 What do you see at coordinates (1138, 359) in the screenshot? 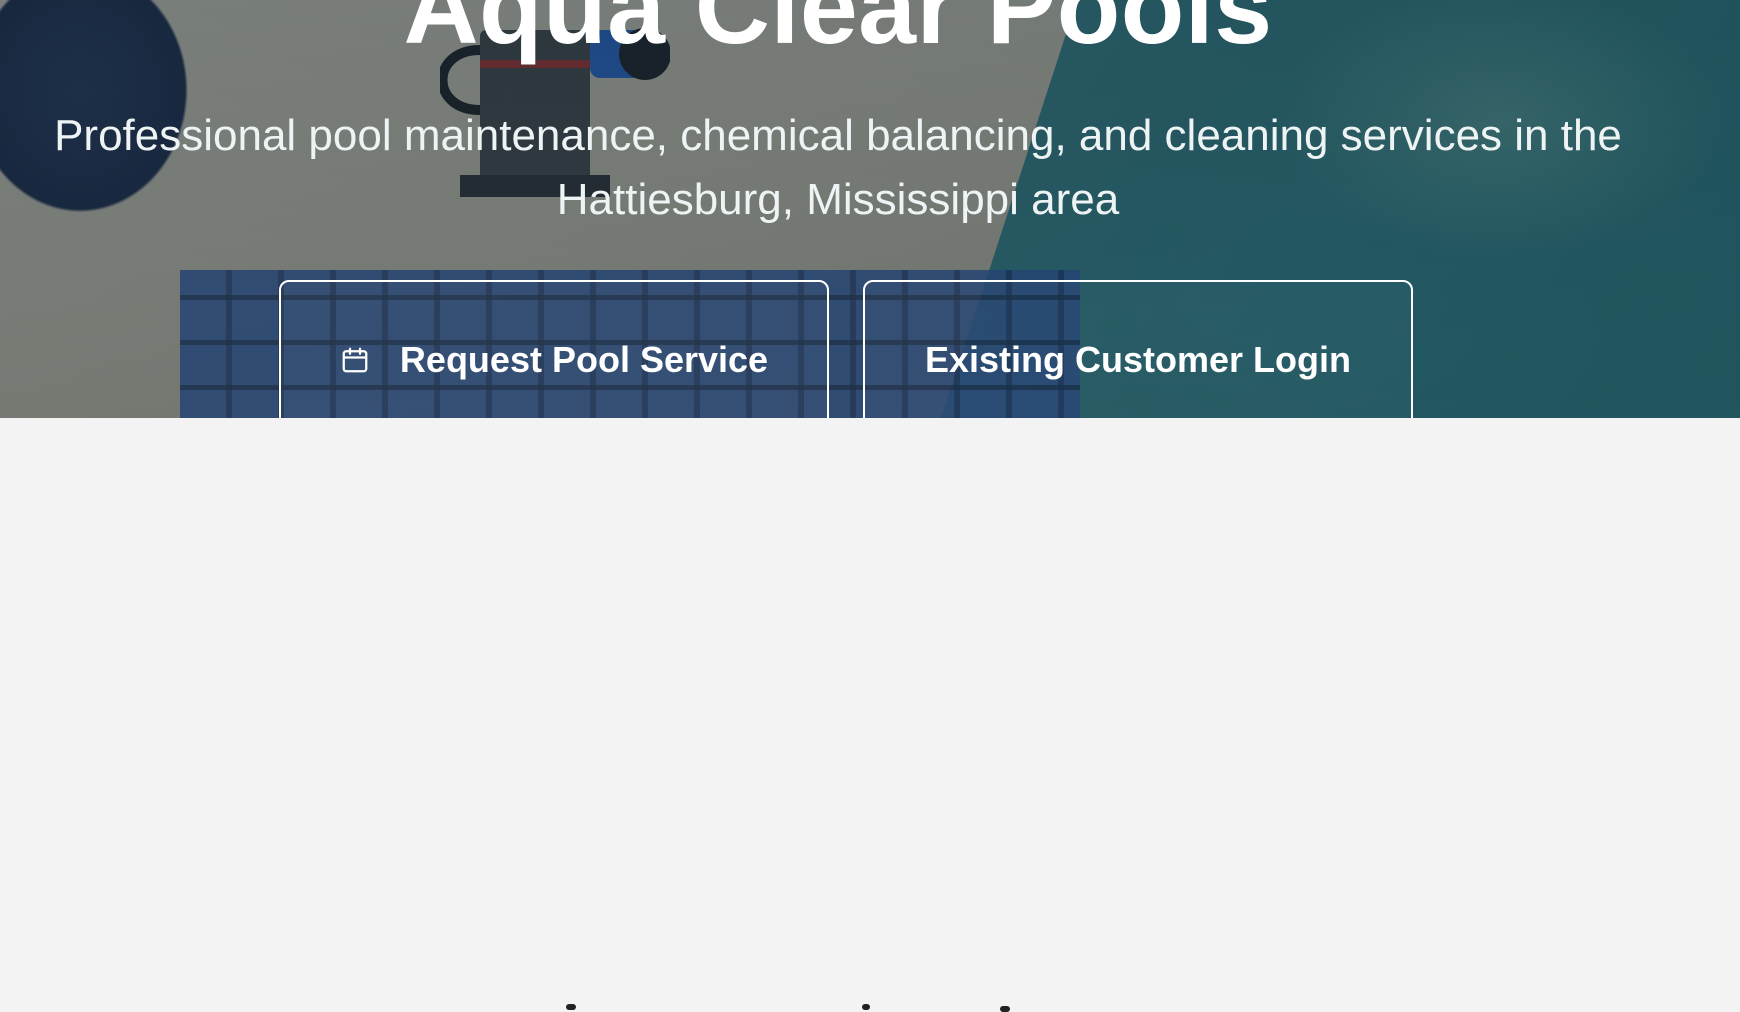
I see `customer-login-label: Existing Customer Login` at bounding box center [1138, 359].